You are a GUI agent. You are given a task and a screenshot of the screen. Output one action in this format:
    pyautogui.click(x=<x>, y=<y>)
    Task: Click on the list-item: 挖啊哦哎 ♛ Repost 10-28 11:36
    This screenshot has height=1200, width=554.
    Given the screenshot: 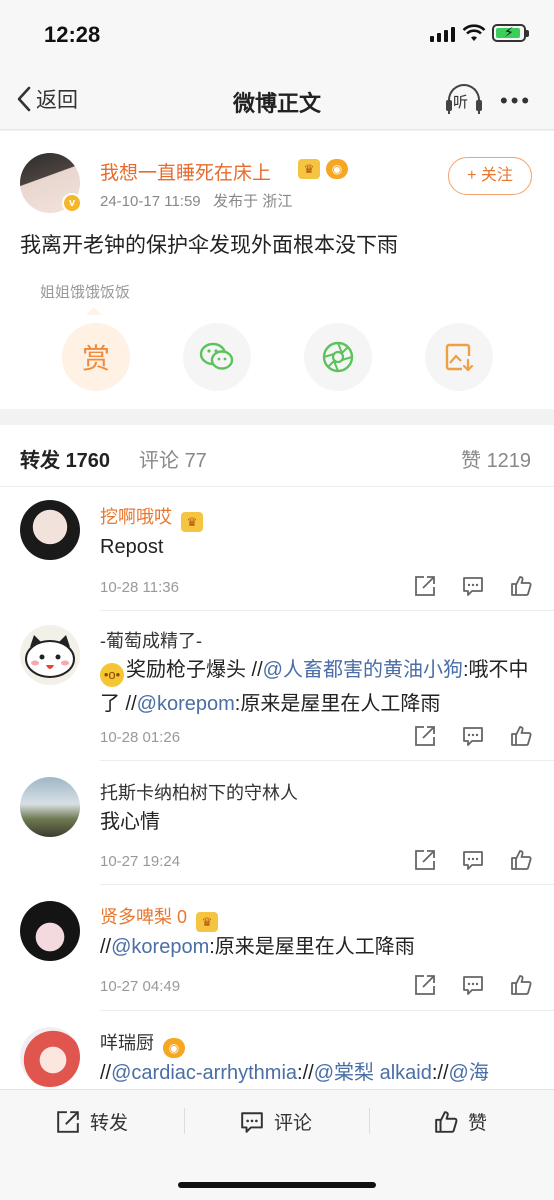 What is the action you would take?
    pyautogui.click(x=277, y=549)
    